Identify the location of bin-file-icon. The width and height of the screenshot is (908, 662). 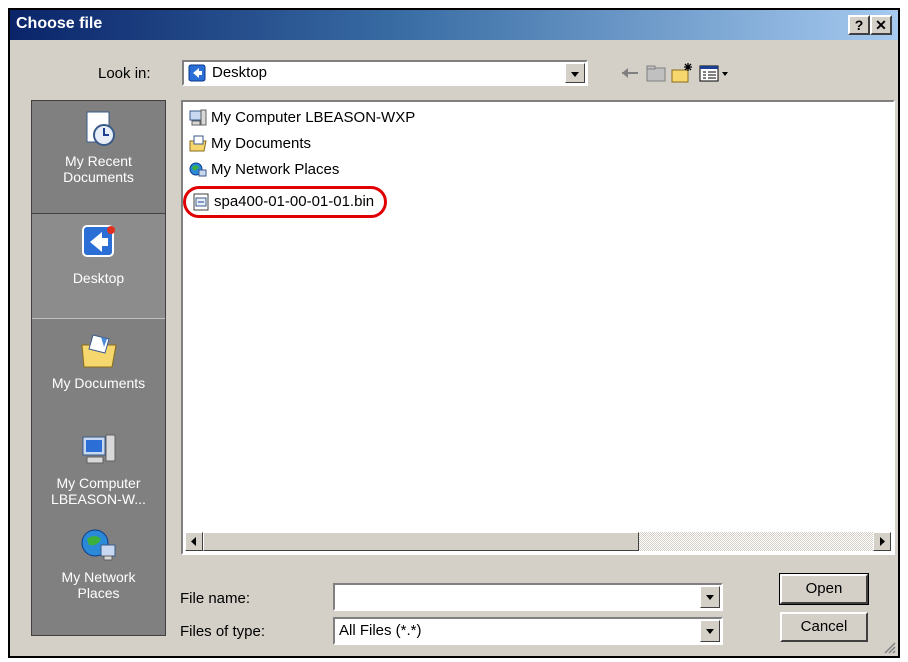
(201, 202).